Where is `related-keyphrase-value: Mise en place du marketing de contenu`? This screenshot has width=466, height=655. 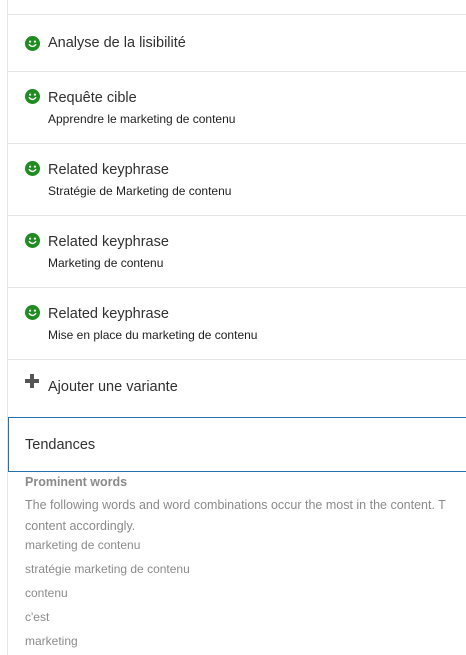
related-keyphrase-value: Mise en place du marketing de contenu is located at coordinates (153, 335).